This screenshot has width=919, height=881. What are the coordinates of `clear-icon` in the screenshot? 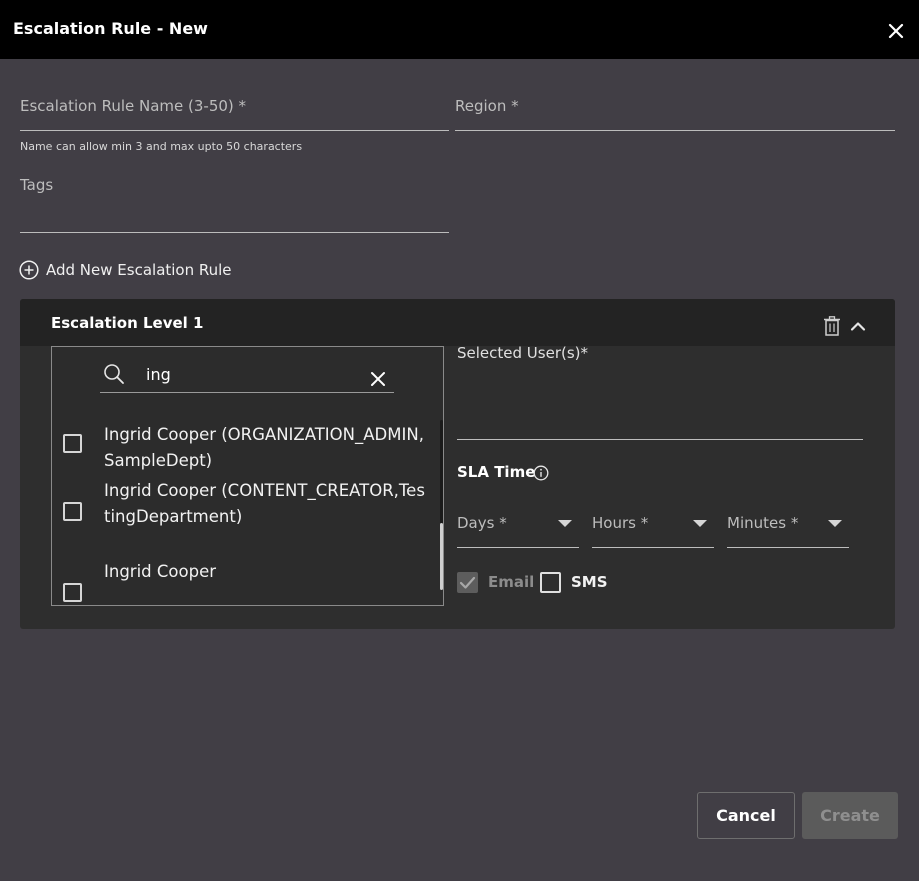 It's located at (378, 379).